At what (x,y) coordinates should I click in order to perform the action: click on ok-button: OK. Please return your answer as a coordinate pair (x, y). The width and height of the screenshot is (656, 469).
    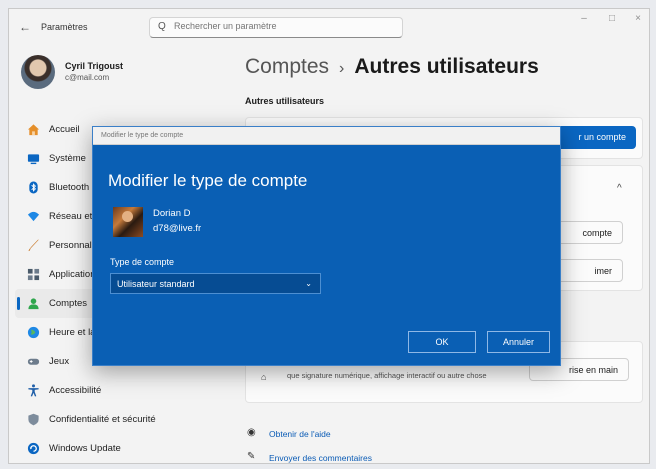
    Looking at the image, I should click on (442, 342).